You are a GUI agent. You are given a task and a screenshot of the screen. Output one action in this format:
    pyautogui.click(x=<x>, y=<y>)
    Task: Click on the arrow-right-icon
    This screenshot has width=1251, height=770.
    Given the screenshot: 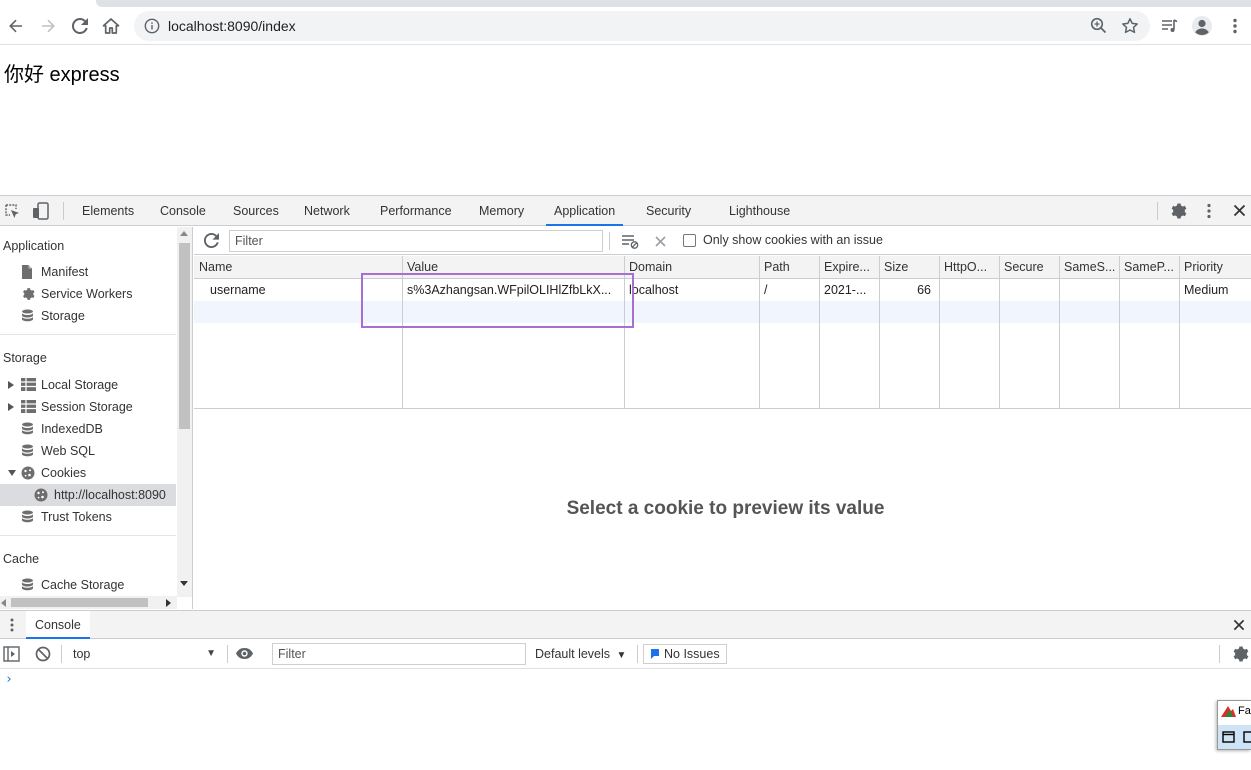 What is the action you would take?
    pyautogui.click(x=48, y=26)
    